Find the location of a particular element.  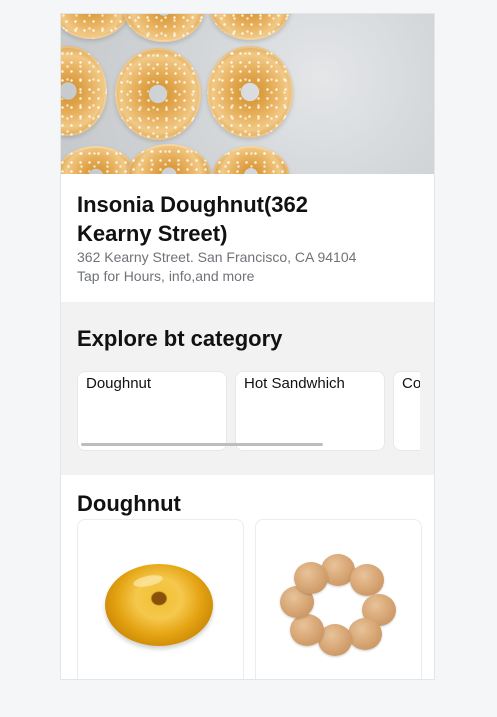

doughnut-section-title: Doughnut is located at coordinates (129, 503).